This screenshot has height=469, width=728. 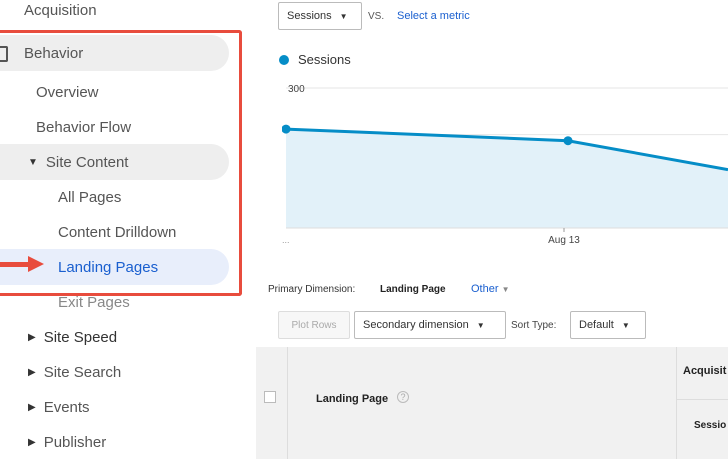 What do you see at coordinates (320, 16) in the screenshot?
I see `metric-select: Sessions ▼` at bounding box center [320, 16].